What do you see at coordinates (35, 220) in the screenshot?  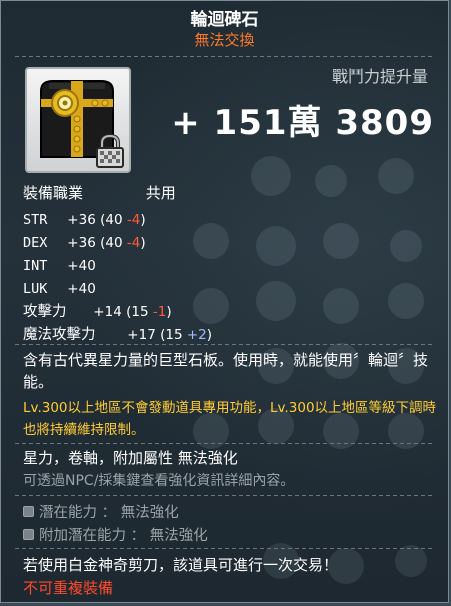 I see `stat-name: STR` at bounding box center [35, 220].